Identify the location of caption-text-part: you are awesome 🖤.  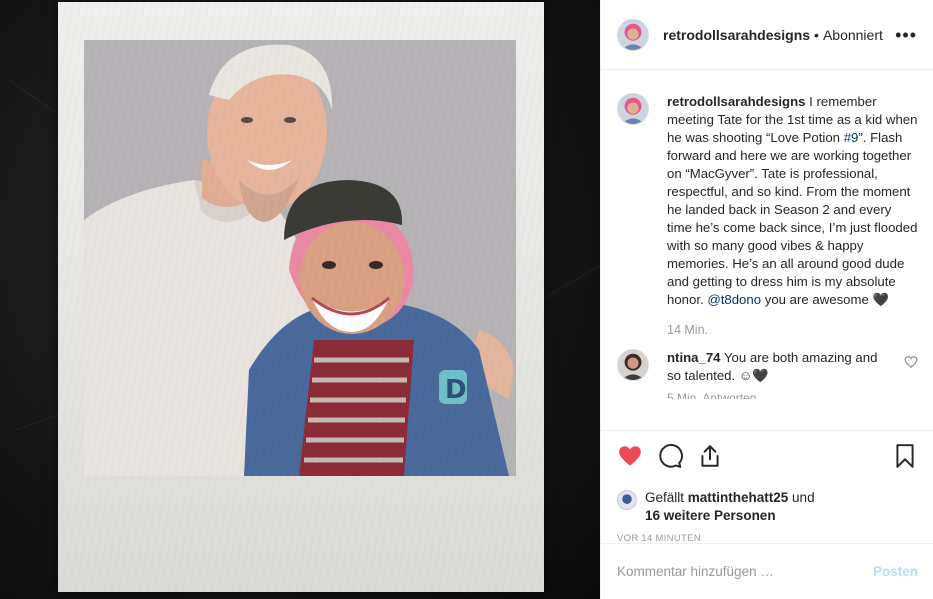
(825, 299).